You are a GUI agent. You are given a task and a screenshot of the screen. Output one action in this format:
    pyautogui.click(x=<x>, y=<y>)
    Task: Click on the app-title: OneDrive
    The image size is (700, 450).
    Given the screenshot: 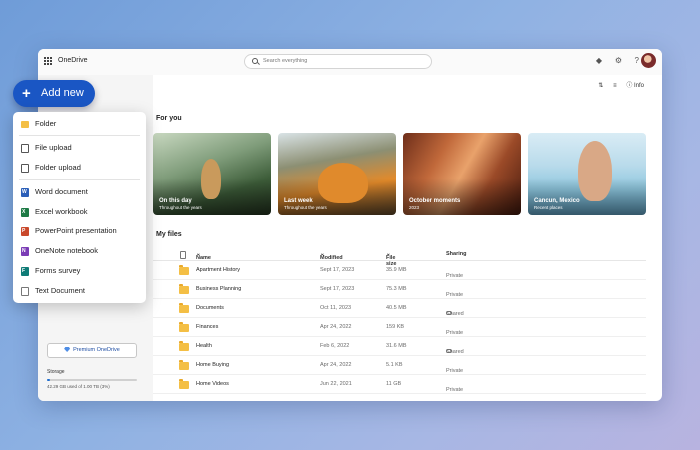 What is the action you would take?
    pyautogui.click(x=73, y=60)
    